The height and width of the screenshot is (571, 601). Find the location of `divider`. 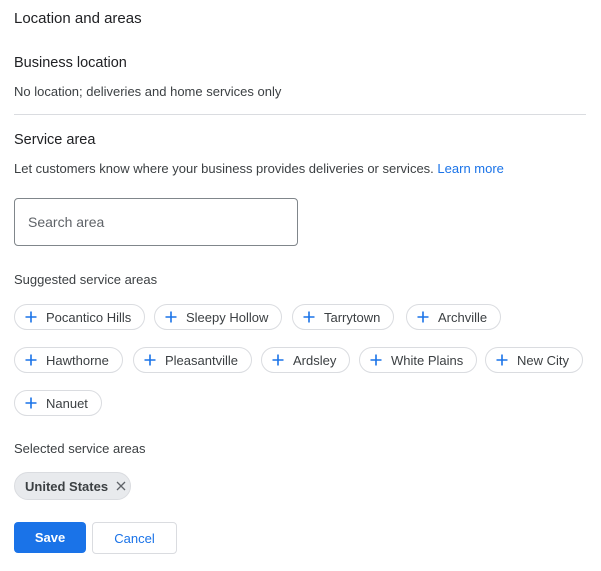

divider is located at coordinates (300, 114).